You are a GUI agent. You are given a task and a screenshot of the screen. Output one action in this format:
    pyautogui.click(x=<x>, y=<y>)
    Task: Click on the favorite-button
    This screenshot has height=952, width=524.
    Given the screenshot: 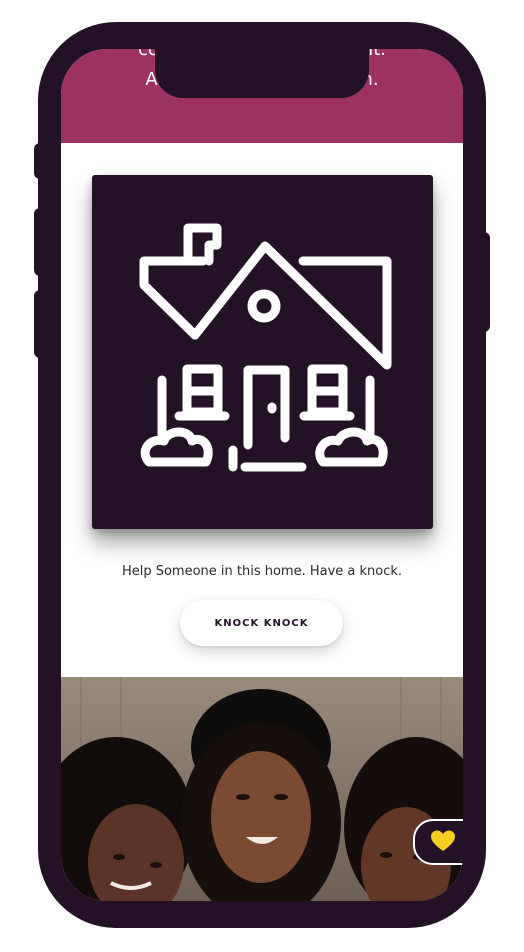 What is the action you would take?
    pyautogui.click(x=438, y=842)
    